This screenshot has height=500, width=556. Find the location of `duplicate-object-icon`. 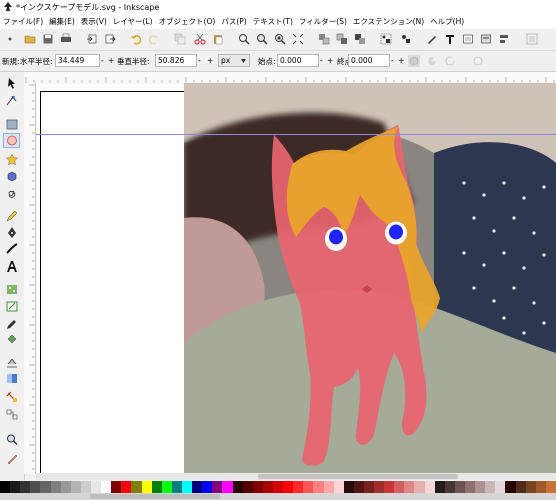

duplicate-object-icon is located at coordinates (324, 39).